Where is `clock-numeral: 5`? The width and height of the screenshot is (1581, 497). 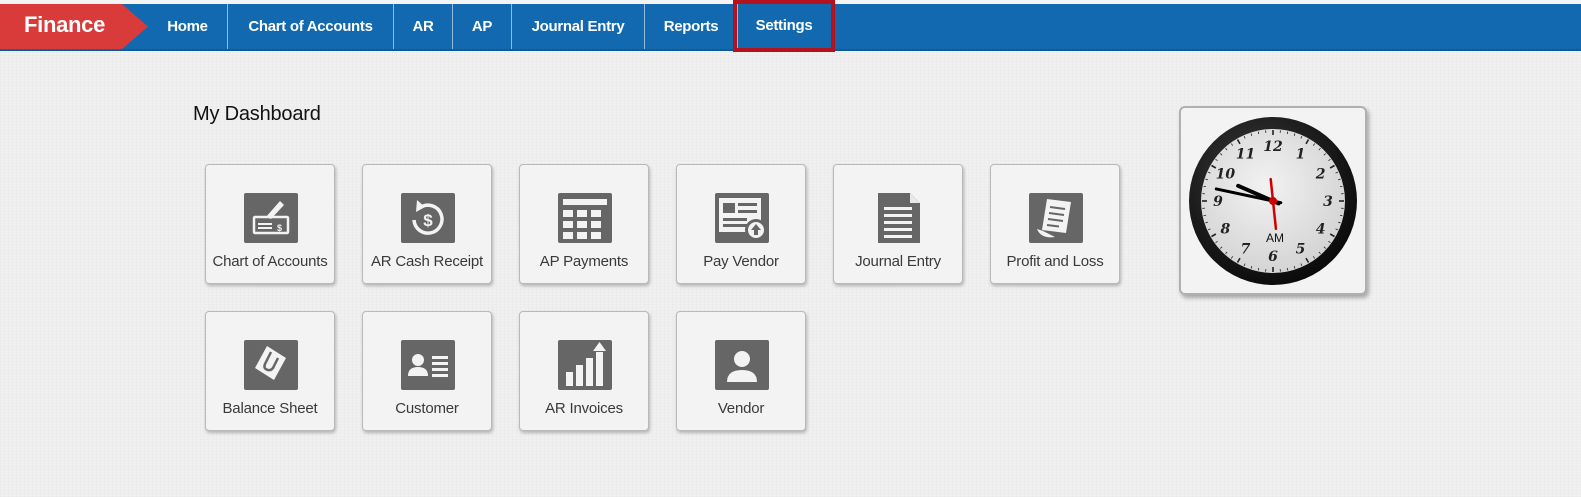 clock-numeral: 5 is located at coordinates (1301, 250).